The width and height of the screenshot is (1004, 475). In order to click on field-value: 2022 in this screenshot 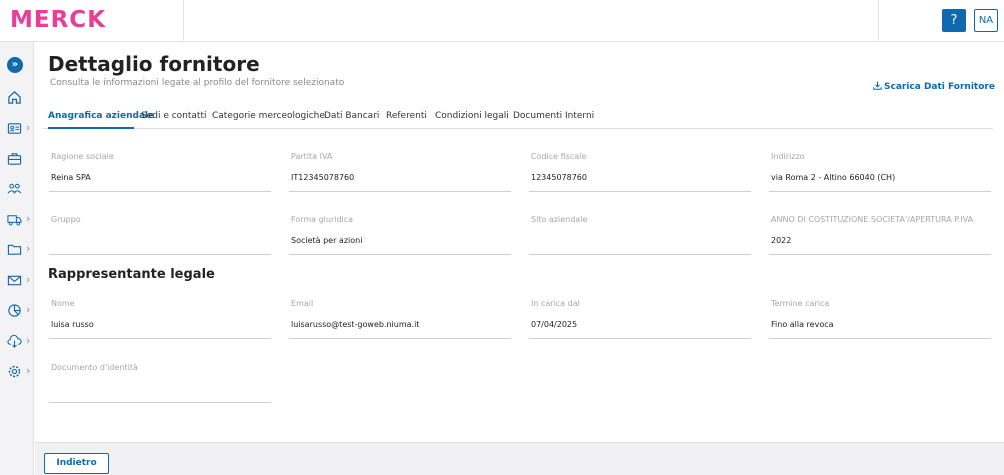, I will do `click(781, 240)`.